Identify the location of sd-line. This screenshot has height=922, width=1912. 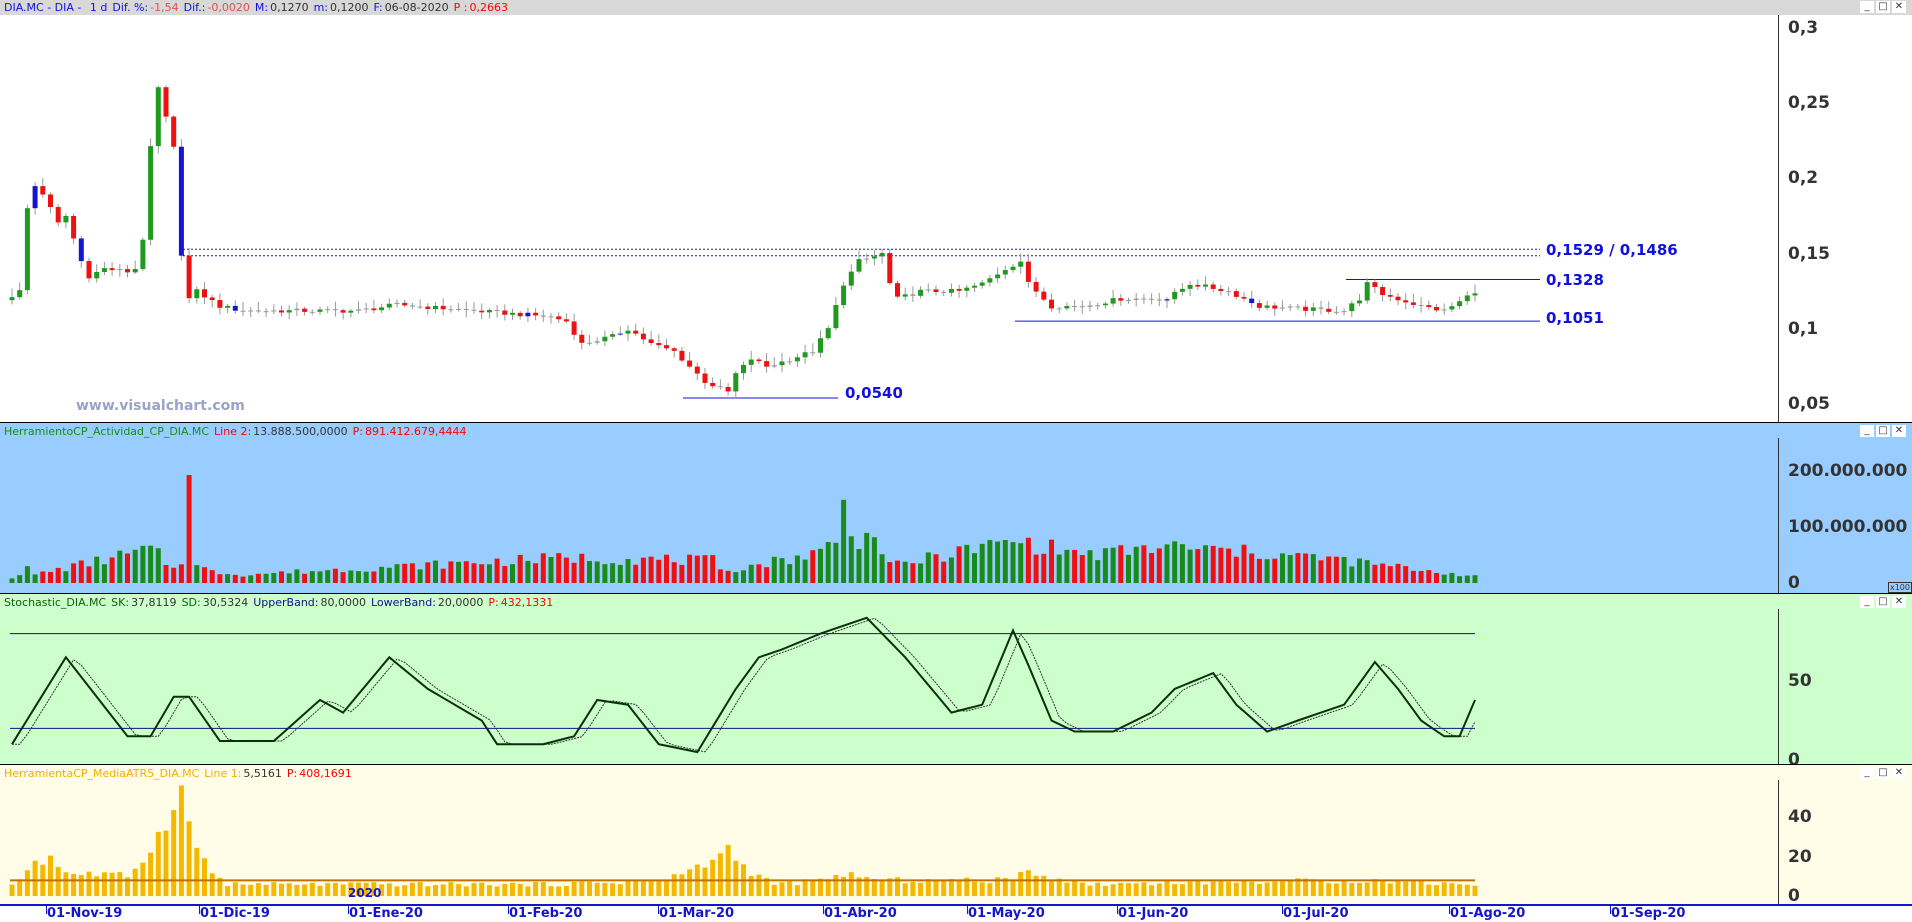
(744, 685).